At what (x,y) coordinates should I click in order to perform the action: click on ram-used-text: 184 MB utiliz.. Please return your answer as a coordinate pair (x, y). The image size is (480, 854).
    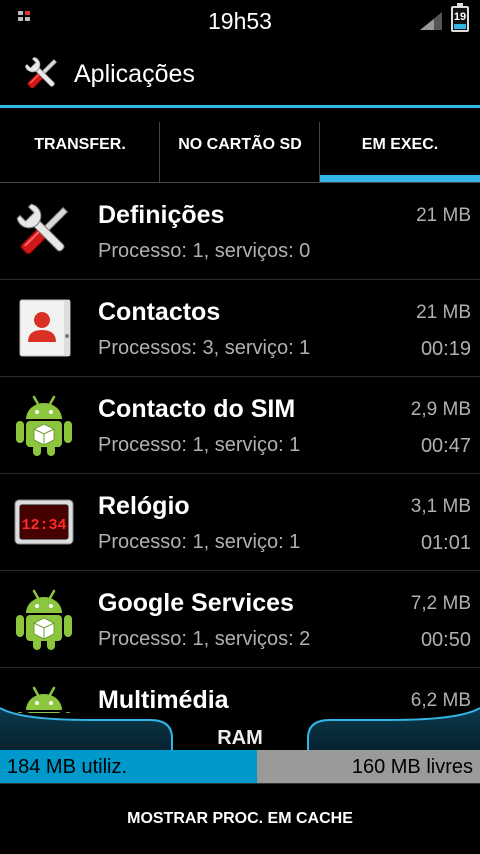
    Looking at the image, I should click on (67, 767).